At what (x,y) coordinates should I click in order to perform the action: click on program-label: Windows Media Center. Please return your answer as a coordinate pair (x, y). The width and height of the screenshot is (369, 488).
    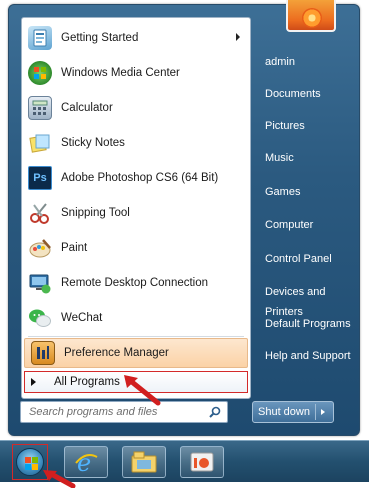
    Looking at the image, I should click on (120, 73).